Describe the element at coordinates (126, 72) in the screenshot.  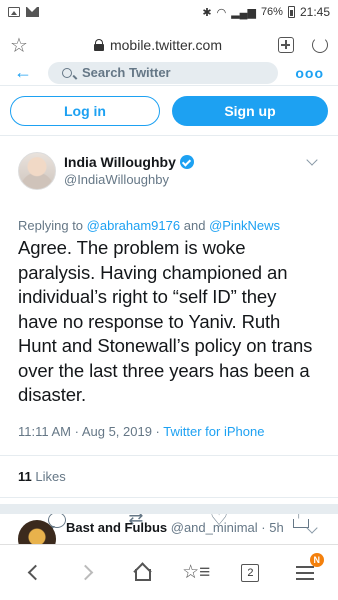
I see `search-placeholder: Search Twitter` at that location.